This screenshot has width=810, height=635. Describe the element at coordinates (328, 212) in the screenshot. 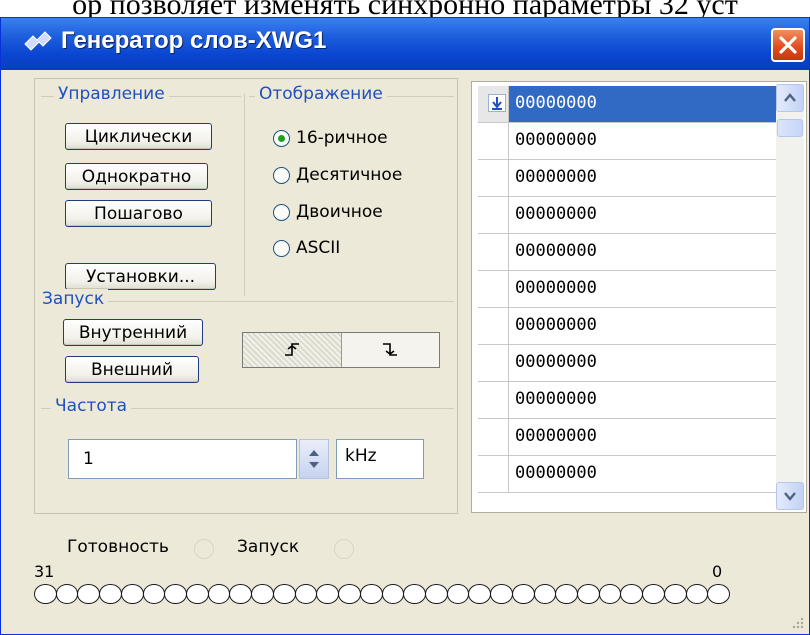

I see `radio-binary: Двоичное` at that location.